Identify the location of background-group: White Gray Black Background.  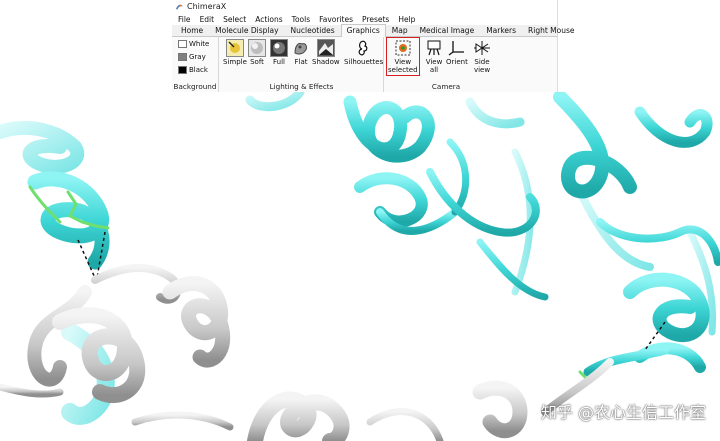
(195, 64).